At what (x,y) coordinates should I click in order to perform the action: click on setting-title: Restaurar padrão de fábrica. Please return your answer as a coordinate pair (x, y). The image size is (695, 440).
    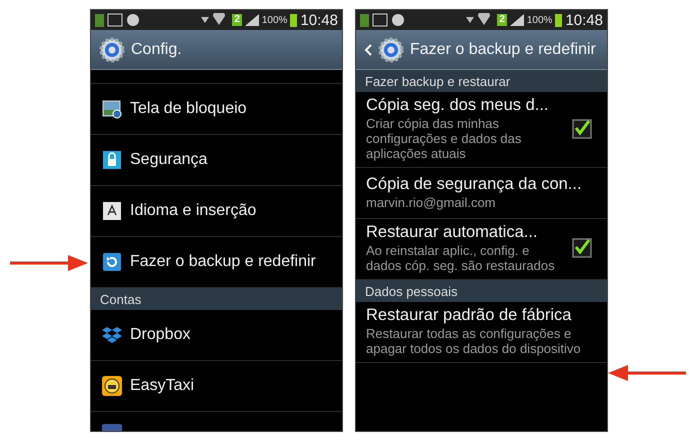
    Looking at the image, I should click on (469, 315).